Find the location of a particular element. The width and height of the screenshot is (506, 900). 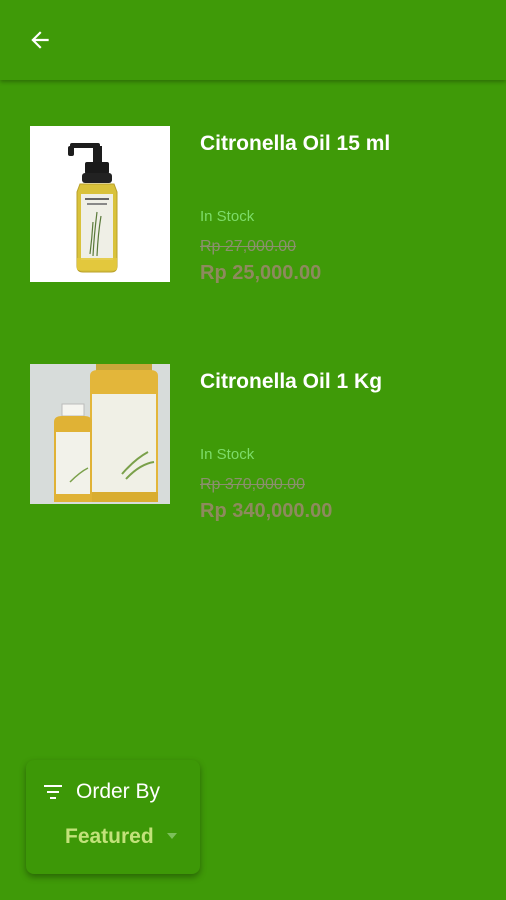

original-price: Rp 27,000.00 is located at coordinates (248, 246).